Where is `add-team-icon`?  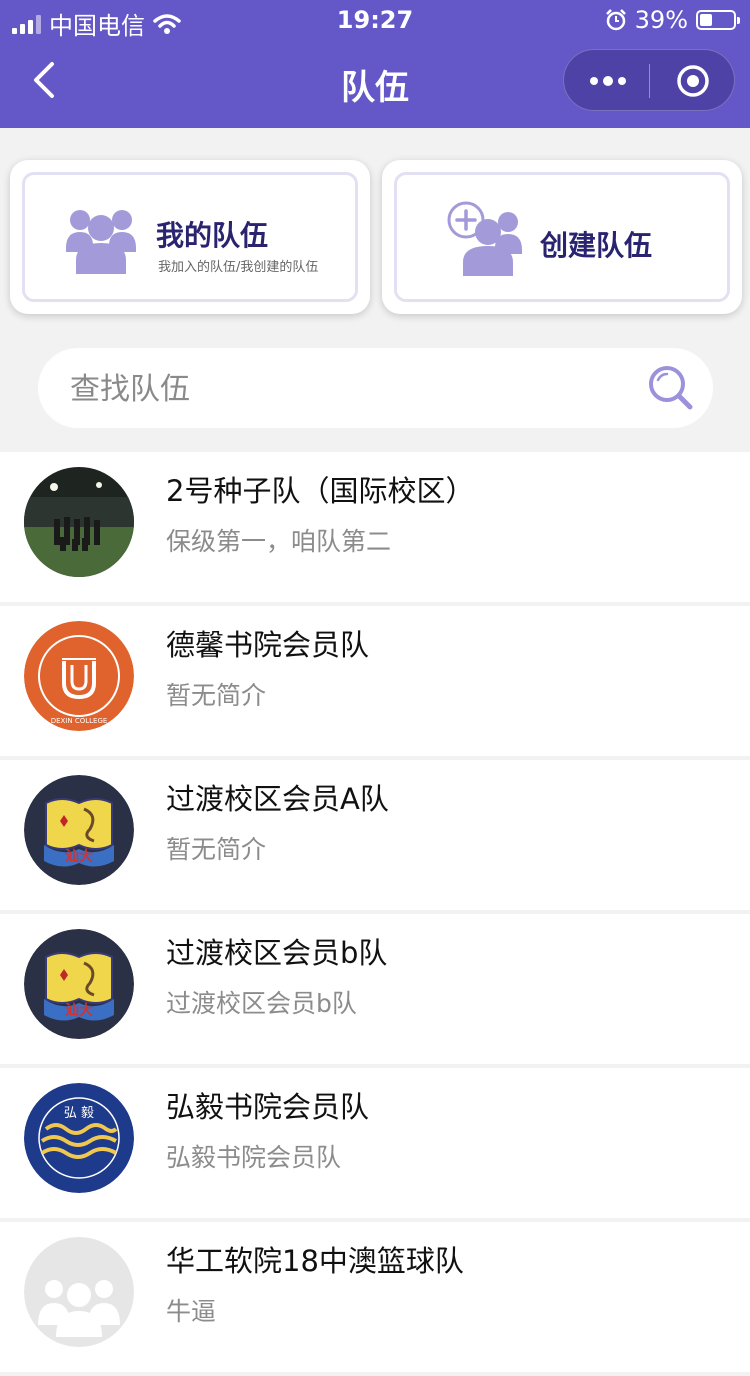
add-team-icon is located at coordinates (484, 238).